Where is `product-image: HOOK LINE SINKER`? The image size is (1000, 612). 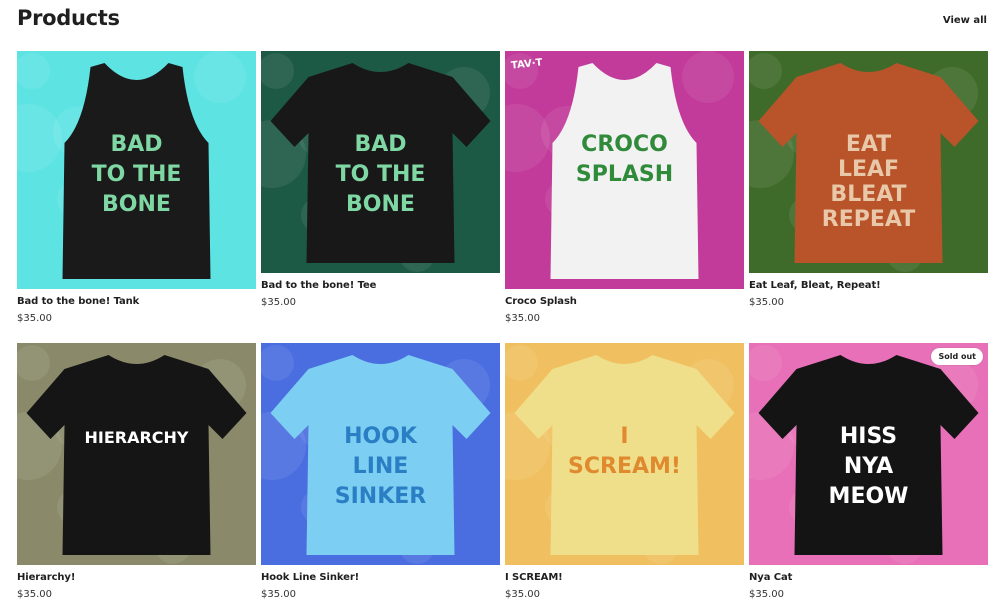 product-image: HOOK LINE SINKER is located at coordinates (380, 454).